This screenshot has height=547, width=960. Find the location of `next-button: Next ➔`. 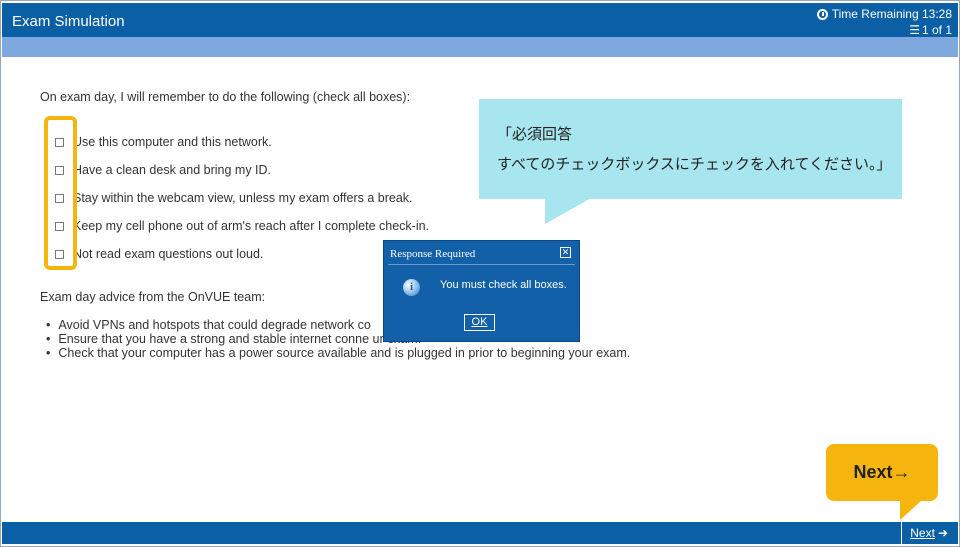

next-button: Next ➔ is located at coordinates (928, 533).